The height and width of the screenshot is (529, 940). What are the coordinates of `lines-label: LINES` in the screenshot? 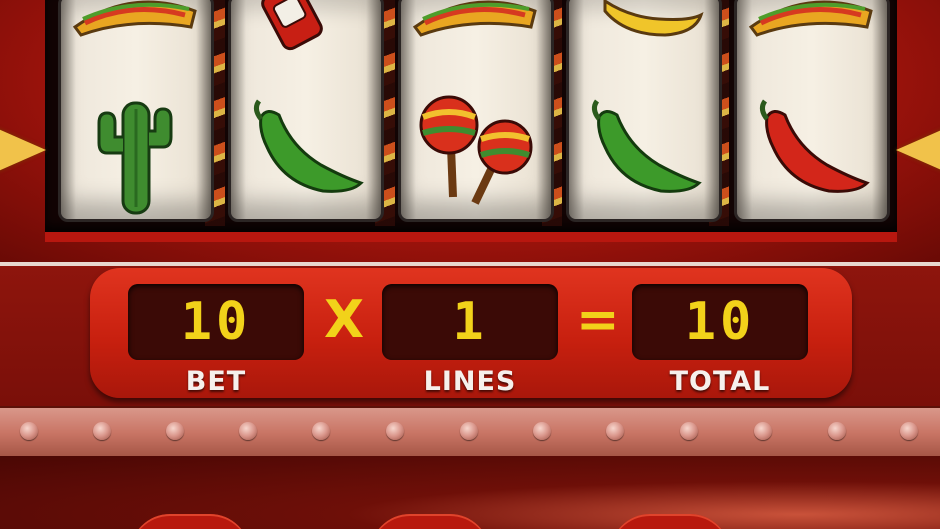 It's located at (470, 381).